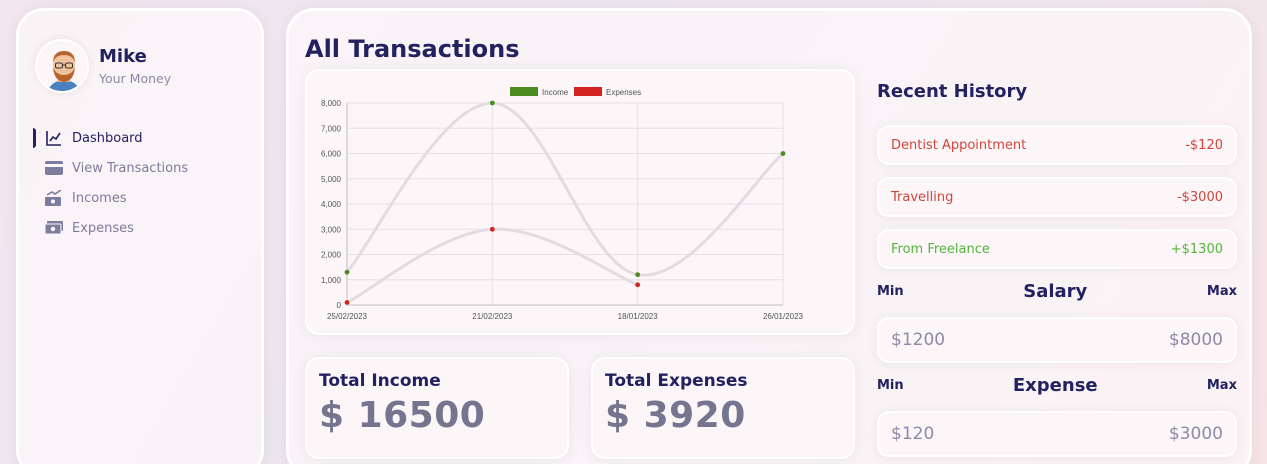 This screenshot has width=1267, height=464. I want to click on x-tick-label: 25/02/2023, so click(347, 316).